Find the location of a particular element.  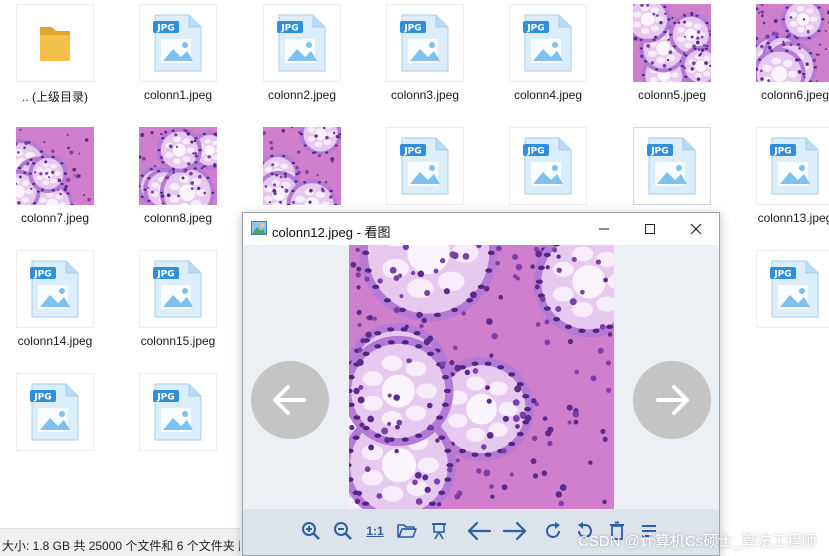

arrow-left-icon is located at coordinates (289, 400).